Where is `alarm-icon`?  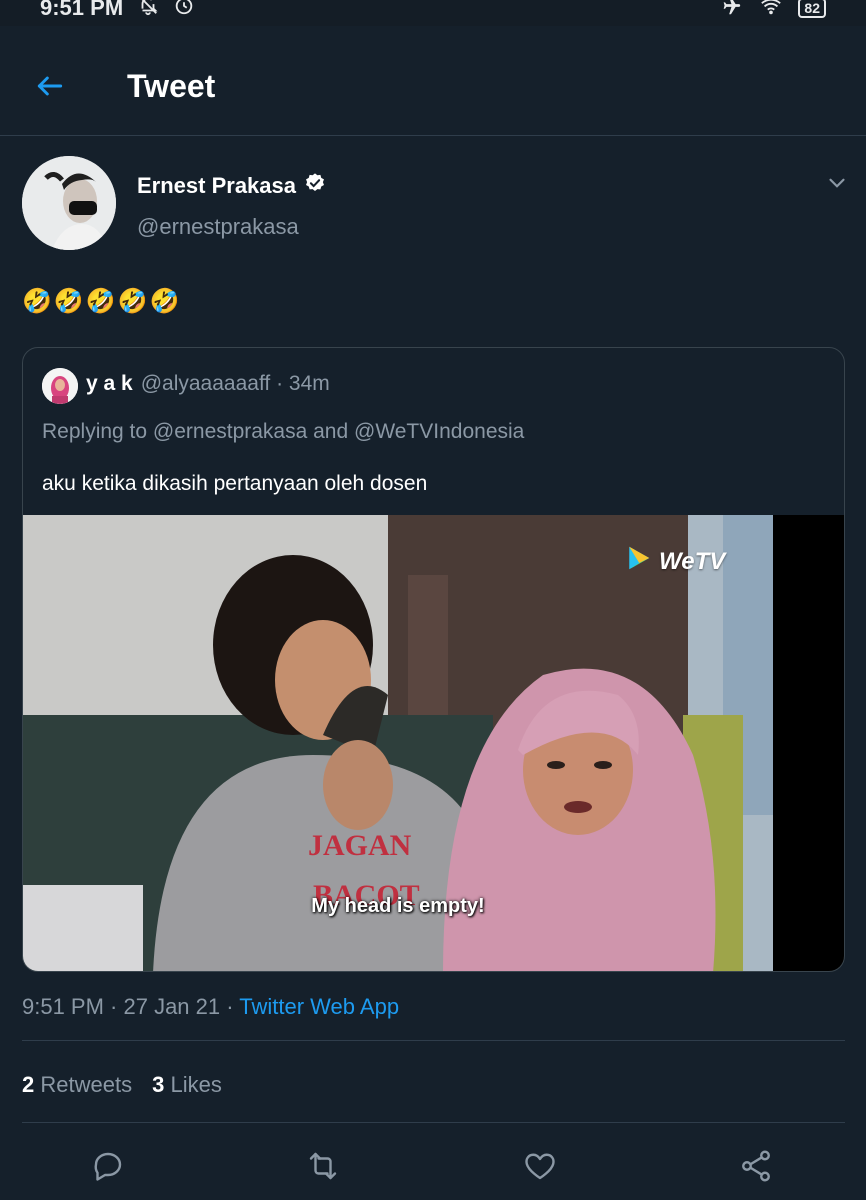 alarm-icon is located at coordinates (184, 11).